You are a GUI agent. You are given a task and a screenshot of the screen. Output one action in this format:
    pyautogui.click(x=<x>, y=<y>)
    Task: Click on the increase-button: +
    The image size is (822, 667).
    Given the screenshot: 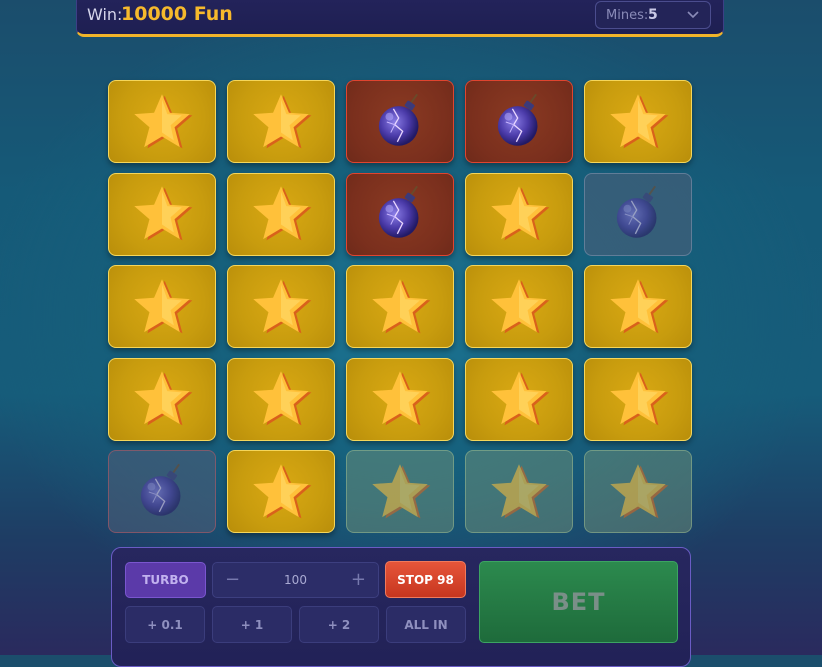 What is the action you would take?
    pyautogui.click(x=358, y=579)
    